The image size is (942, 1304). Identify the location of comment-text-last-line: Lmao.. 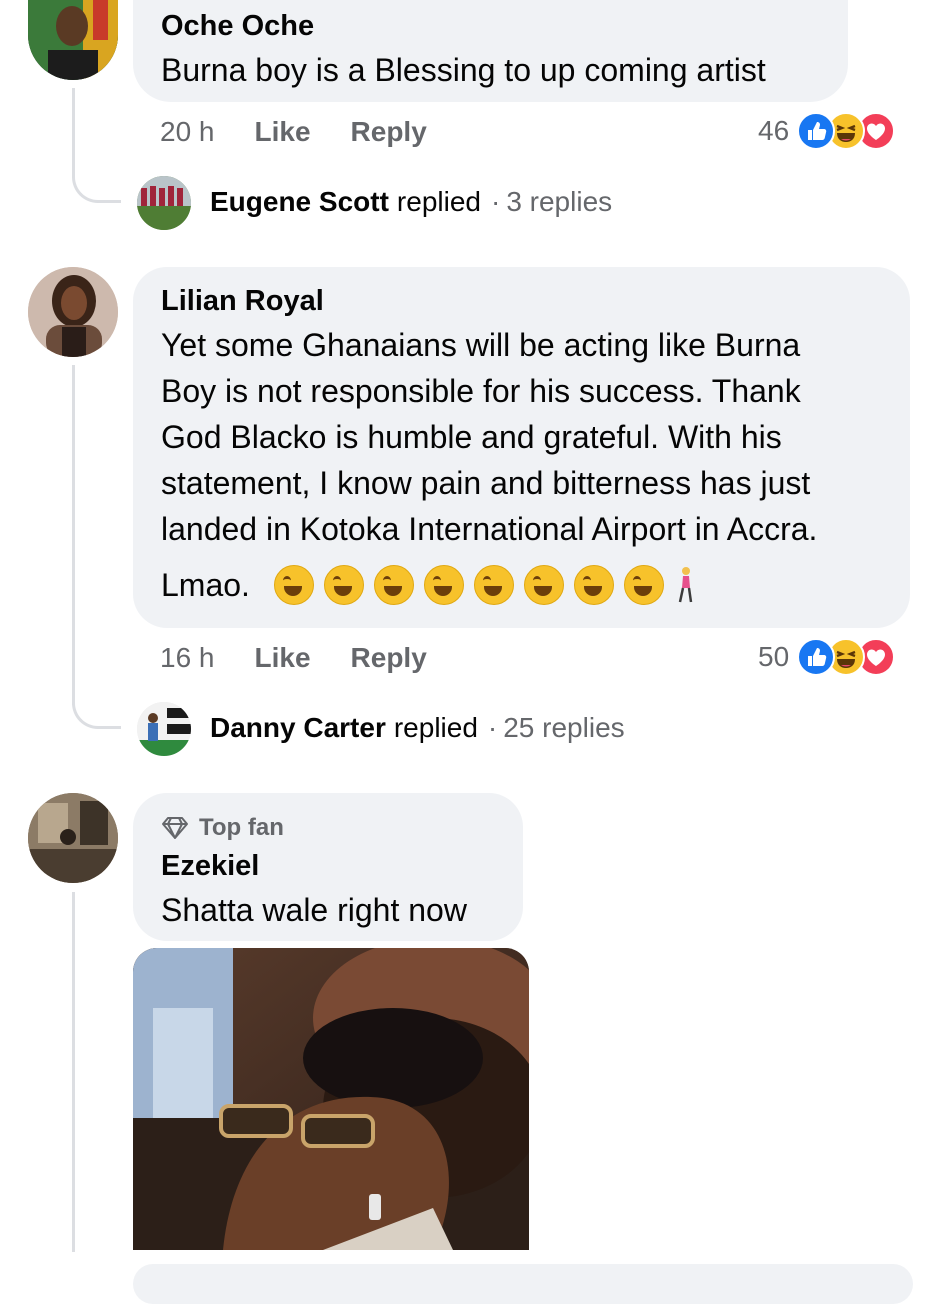
(521, 585).